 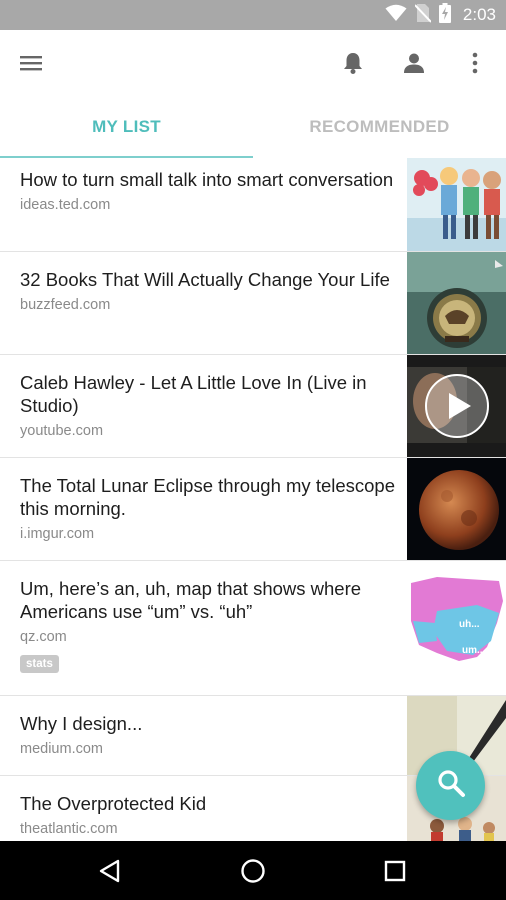 I want to click on search-fab, so click(x=450, y=785).